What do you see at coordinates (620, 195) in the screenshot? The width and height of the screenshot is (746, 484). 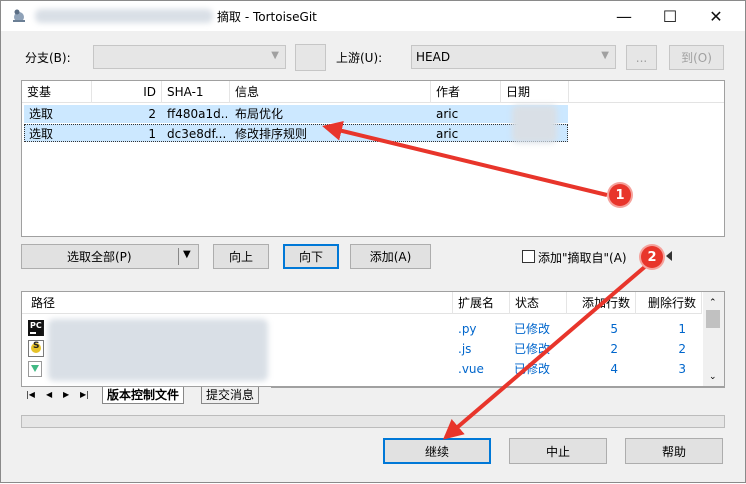 I see `marker-one: 1` at bounding box center [620, 195].